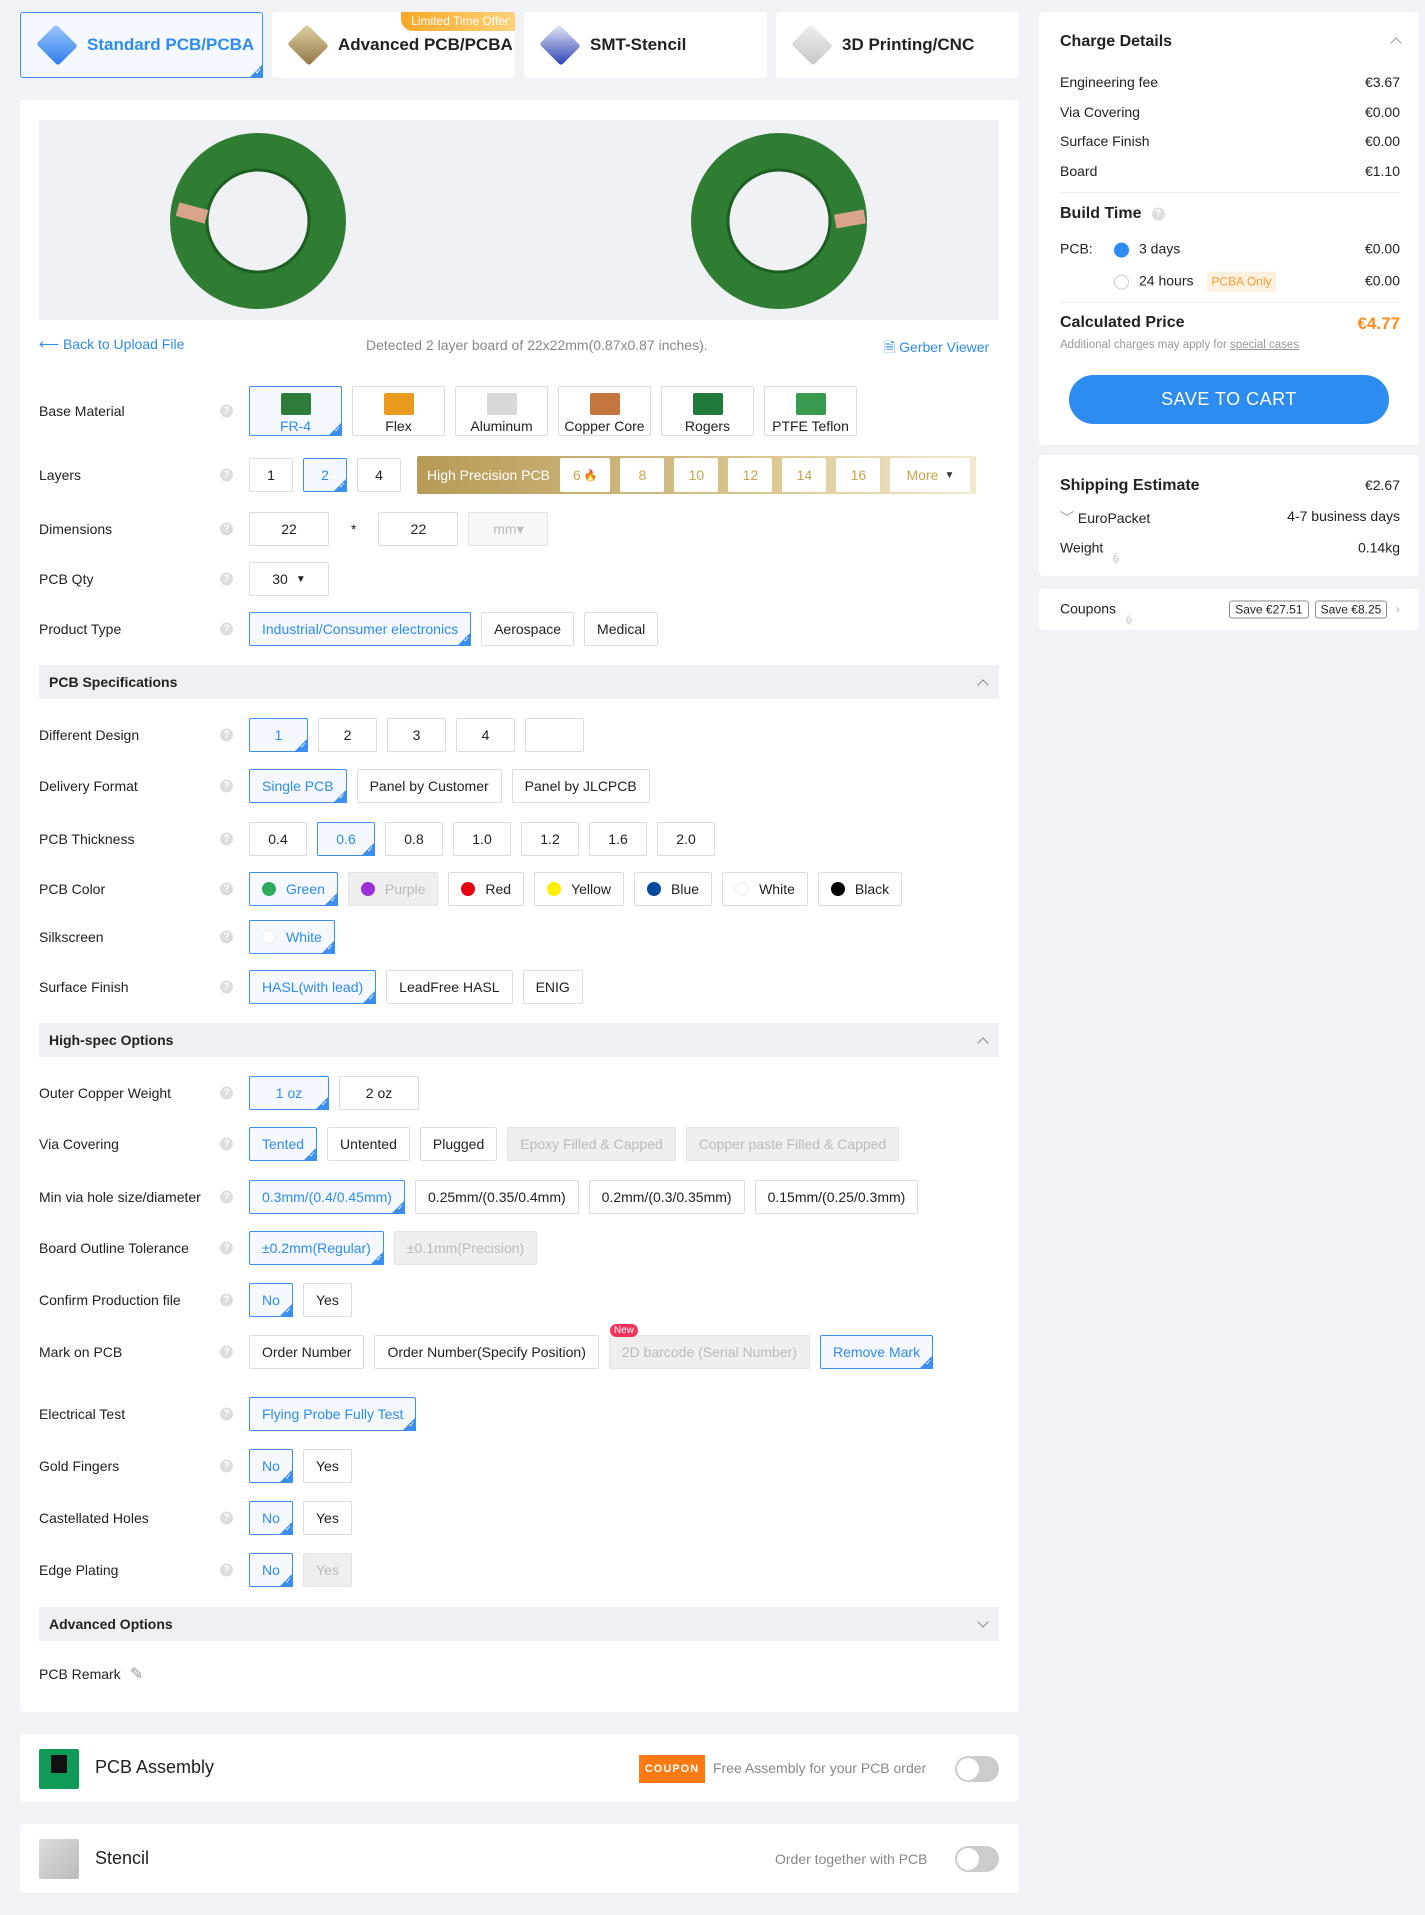  I want to click on option-medical: Medical, so click(621, 629).